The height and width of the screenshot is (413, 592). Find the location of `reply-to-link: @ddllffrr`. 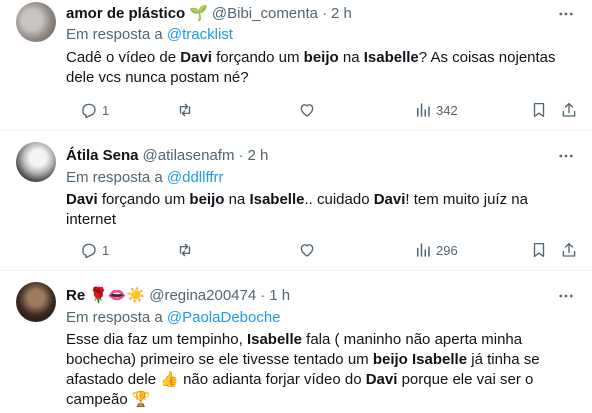

reply-to-link: @ddllffrr is located at coordinates (195, 177).